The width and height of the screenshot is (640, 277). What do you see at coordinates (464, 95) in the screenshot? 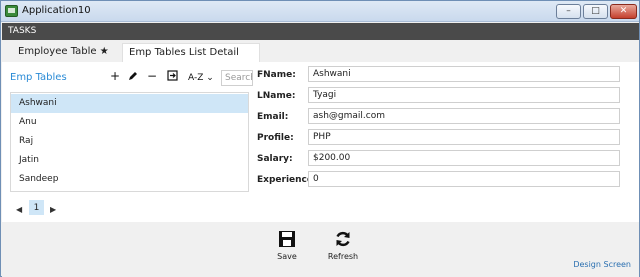
I see `lname-field: Tyagi` at bounding box center [464, 95].